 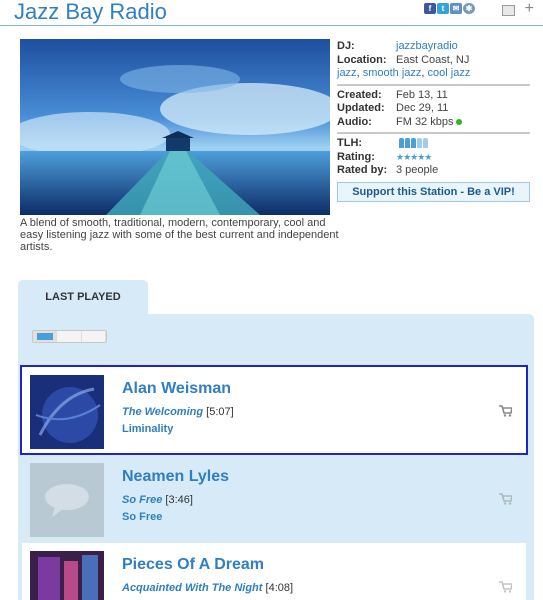 I want to click on online-status-icon, so click(x=459, y=121).